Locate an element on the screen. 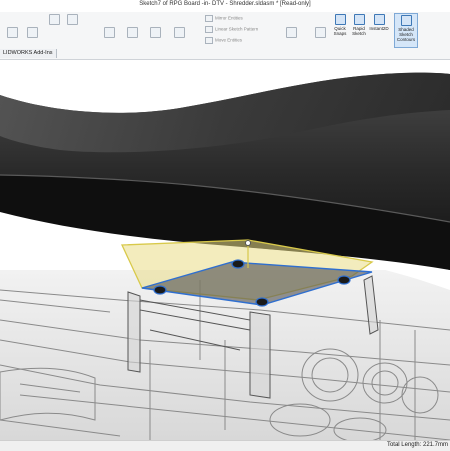 This screenshot has width=450, height=451. linear-pattern-button: Linear Sketch Pattern is located at coordinates (231, 29).